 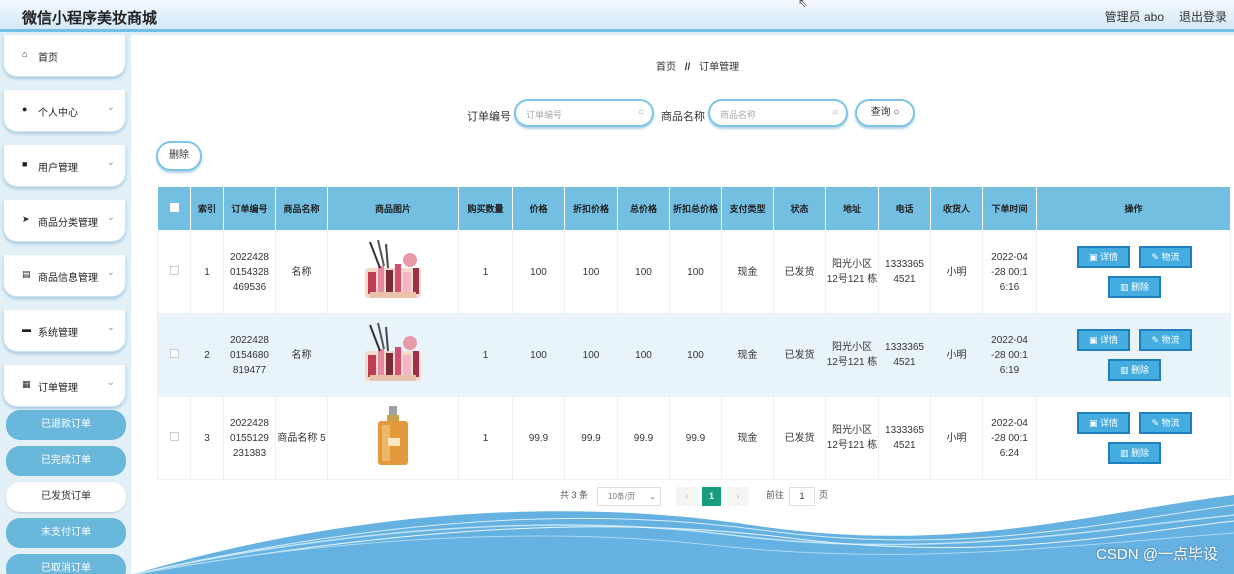 I want to click on column-header: 折扣总价格, so click(x=695, y=208).